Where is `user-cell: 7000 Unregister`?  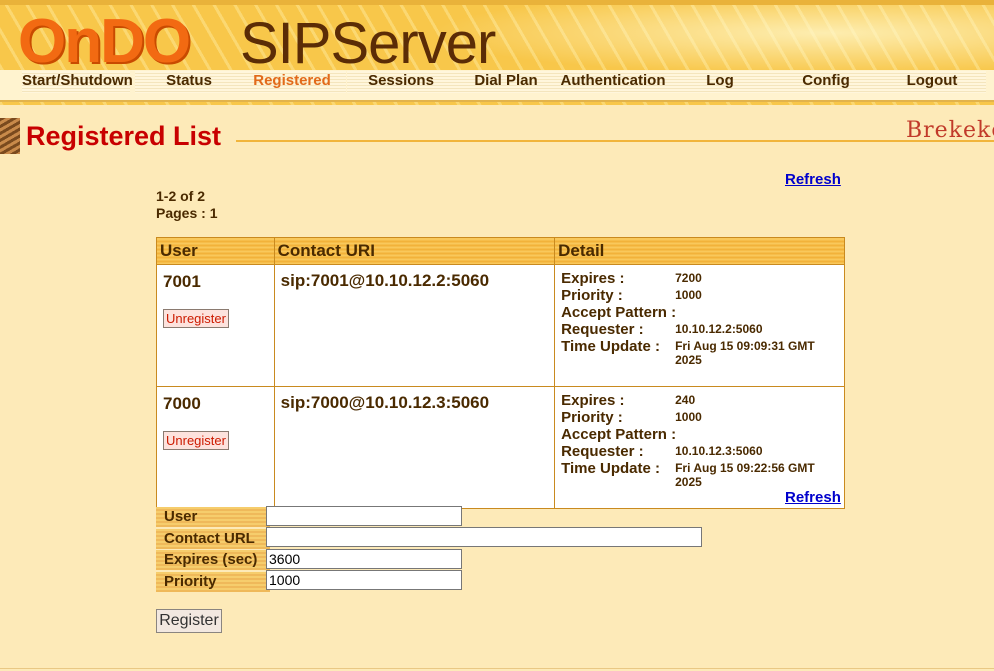 user-cell: 7000 Unregister is located at coordinates (215, 447).